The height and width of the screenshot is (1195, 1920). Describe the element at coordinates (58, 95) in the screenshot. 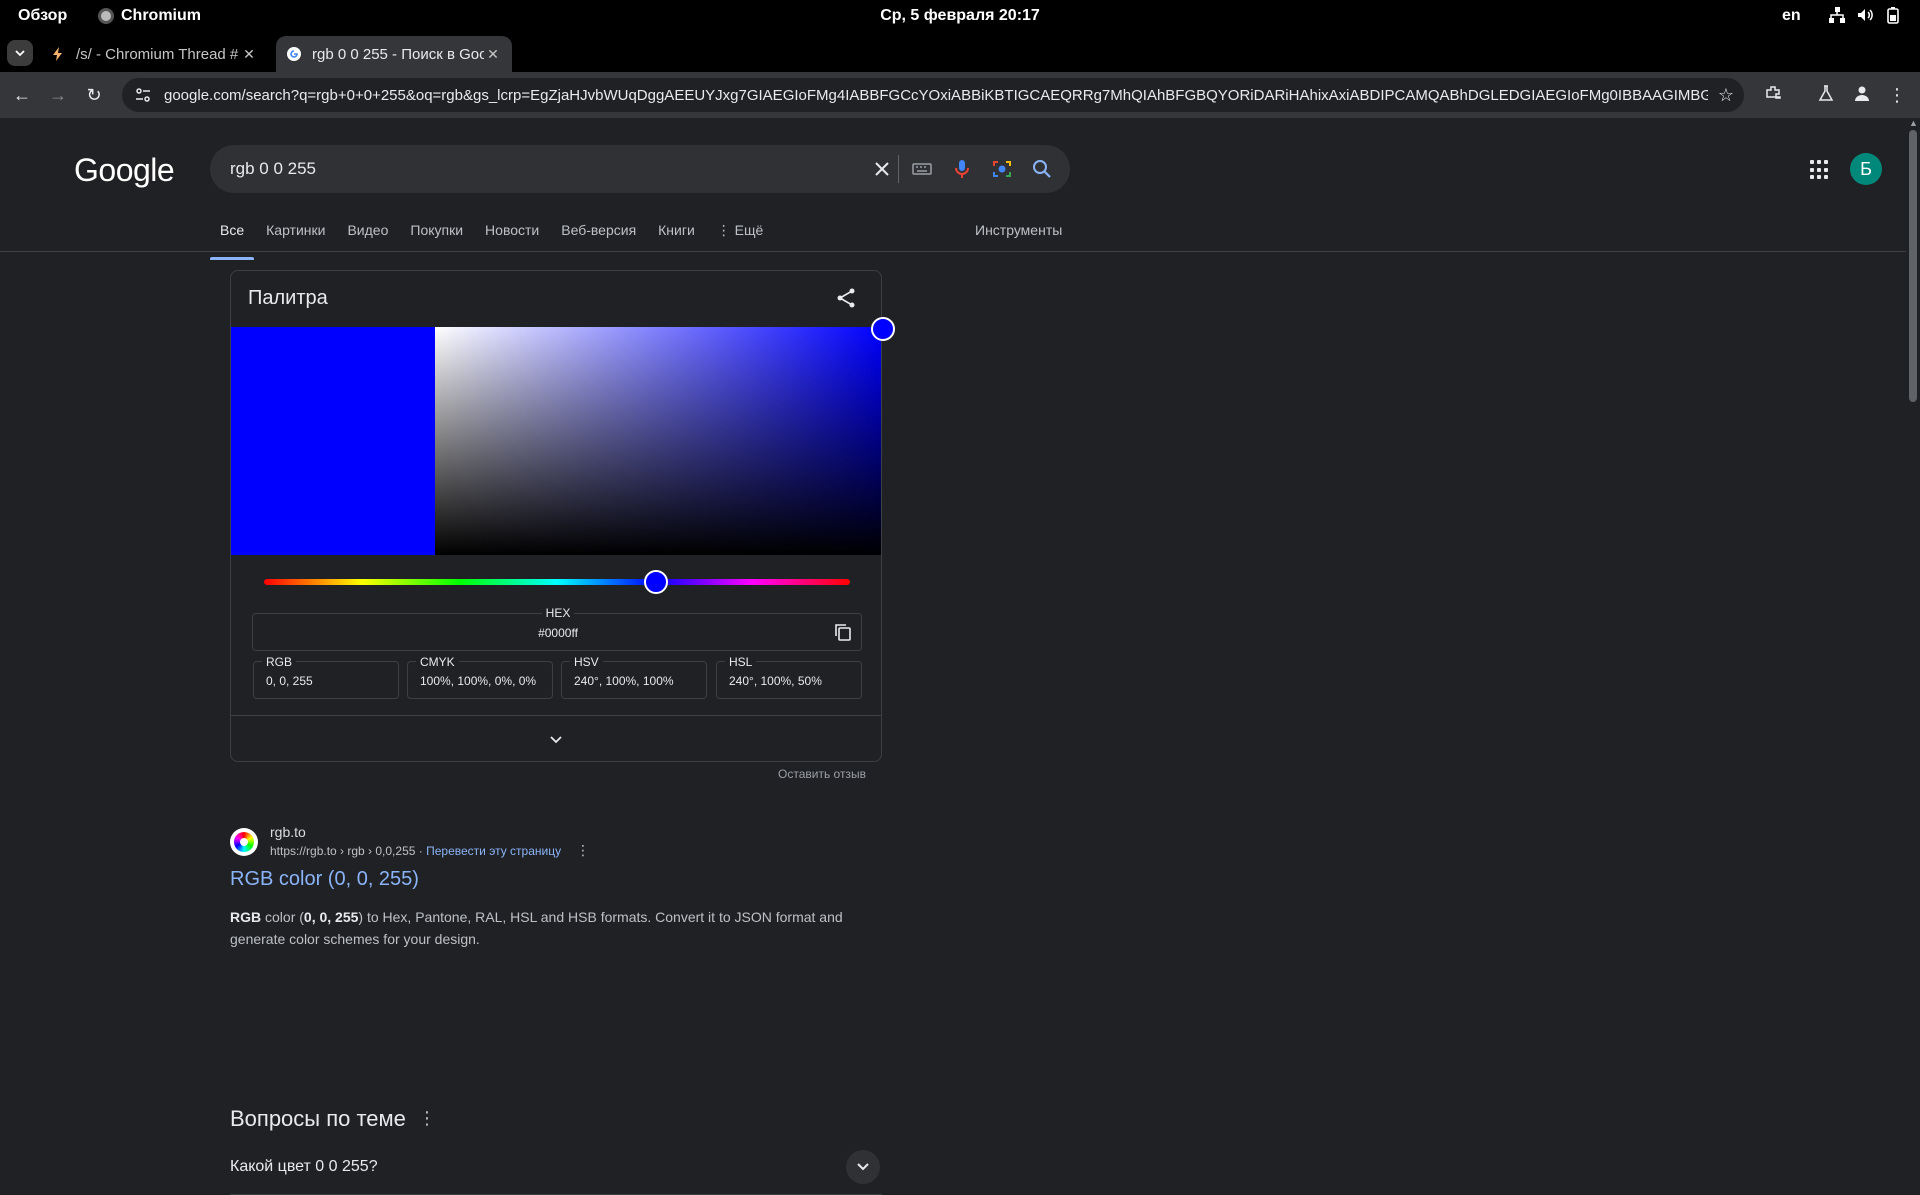

I see `forward-icon: →` at that location.